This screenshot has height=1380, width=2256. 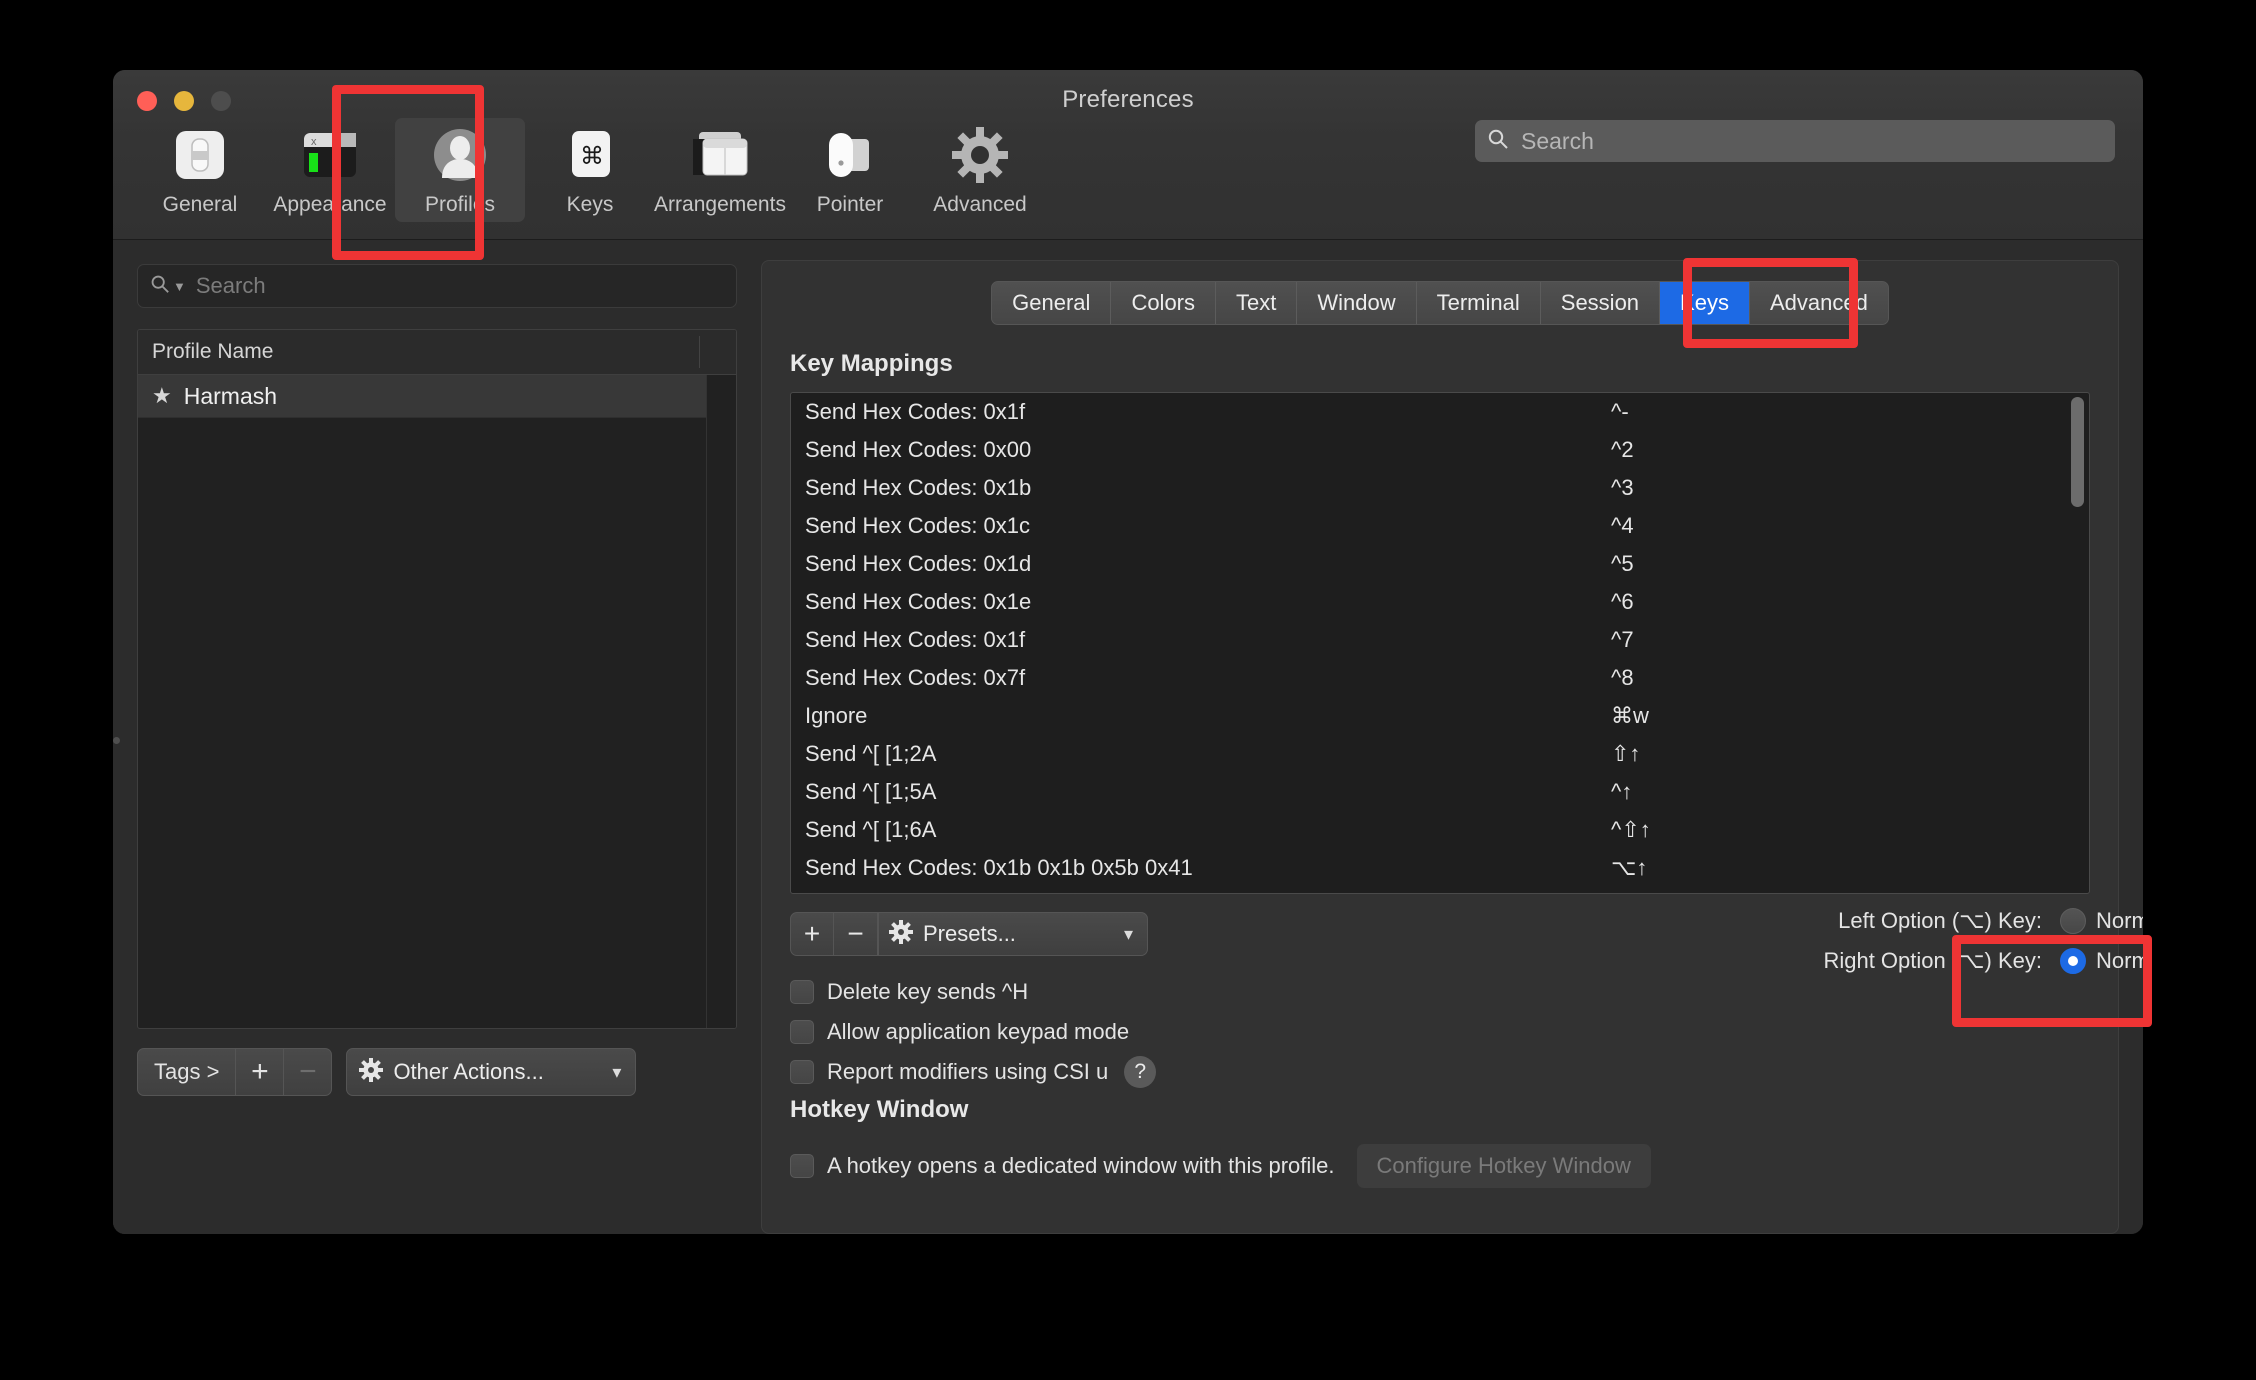 What do you see at coordinates (980, 155) in the screenshot?
I see `gear-icon` at bounding box center [980, 155].